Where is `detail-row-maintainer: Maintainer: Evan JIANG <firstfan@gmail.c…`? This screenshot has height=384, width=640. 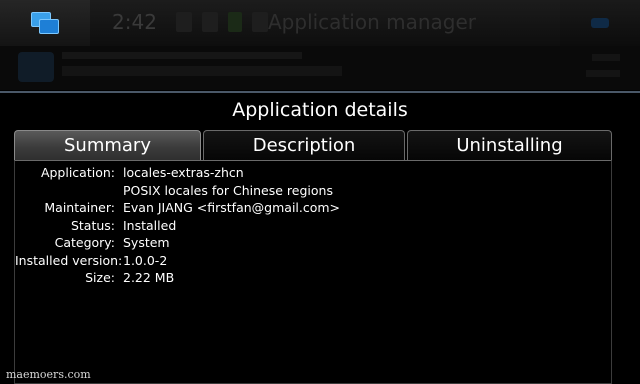
detail-row-maintainer: Maintainer: Evan JIANG <firstfan@gmail.c… is located at coordinates (177, 208).